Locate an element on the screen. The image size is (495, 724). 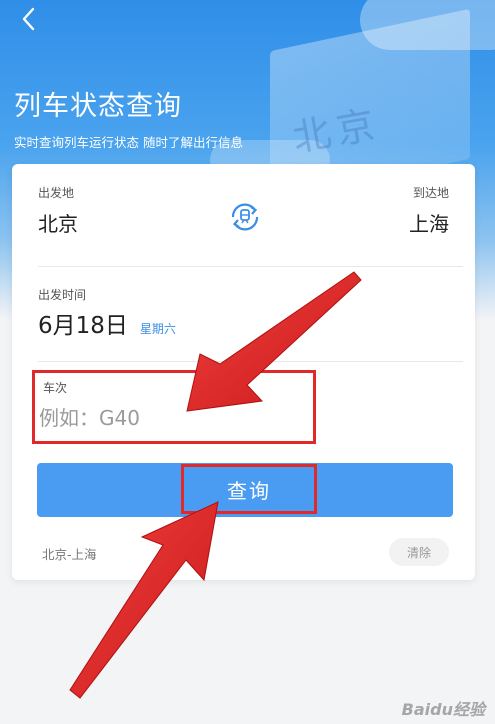
date-selector: 6月18日 星期六 is located at coordinates (107, 323).